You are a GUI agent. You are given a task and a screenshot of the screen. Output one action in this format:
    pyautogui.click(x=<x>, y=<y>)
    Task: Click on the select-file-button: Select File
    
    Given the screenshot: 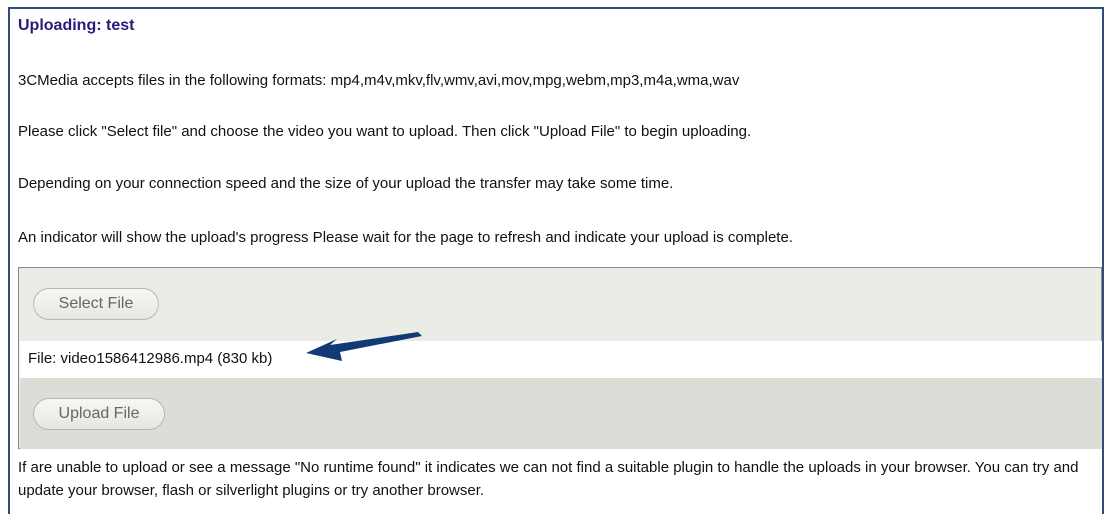 What is the action you would take?
    pyautogui.click(x=96, y=304)
    